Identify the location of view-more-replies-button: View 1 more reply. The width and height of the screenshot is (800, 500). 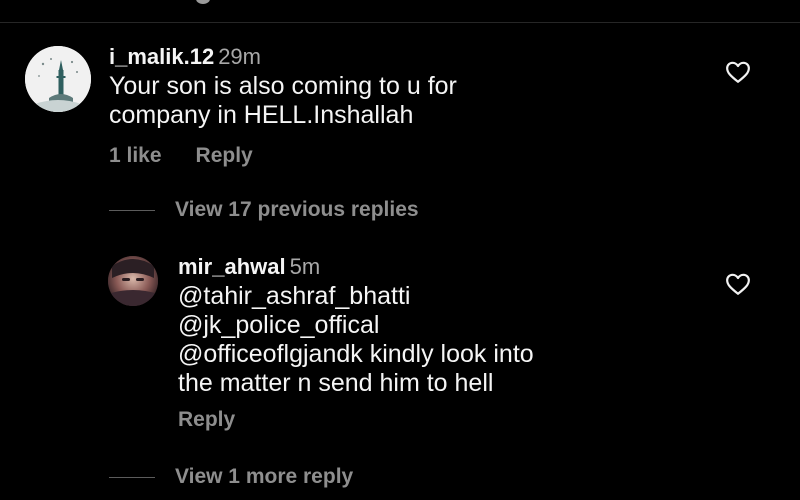
(231, 477).